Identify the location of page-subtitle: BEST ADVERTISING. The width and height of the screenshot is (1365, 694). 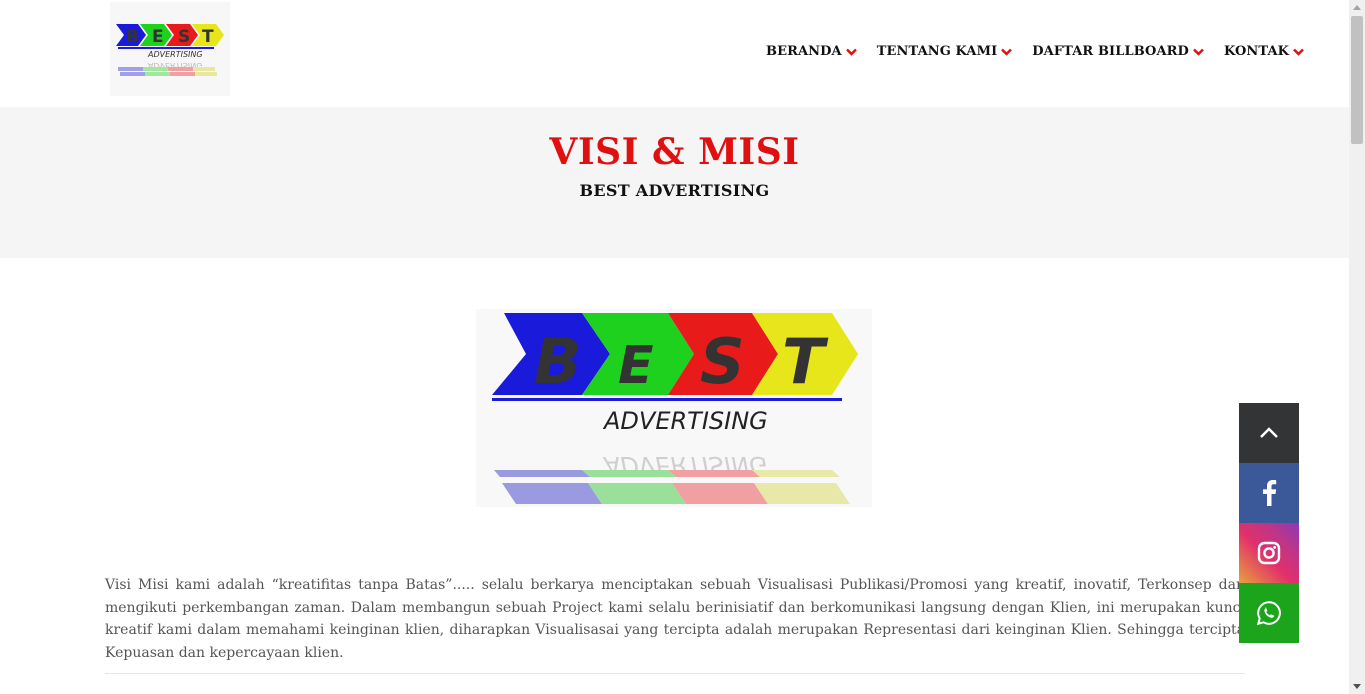
(674, 190).